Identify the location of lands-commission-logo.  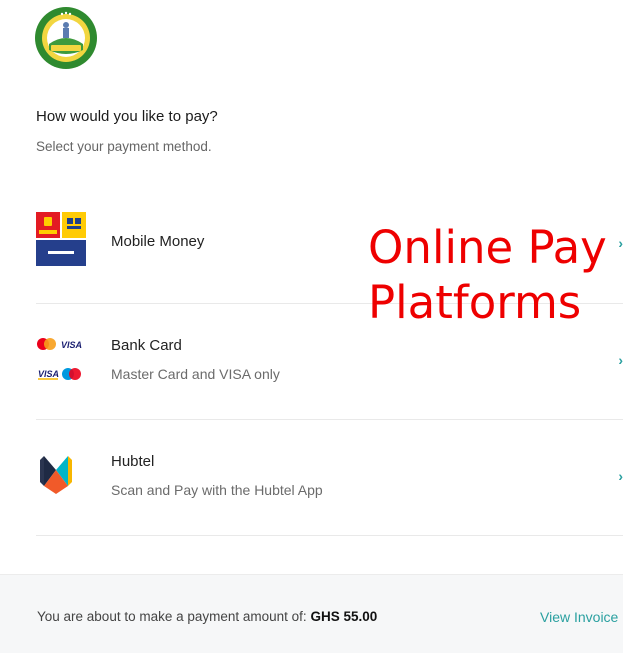
(66, 38).